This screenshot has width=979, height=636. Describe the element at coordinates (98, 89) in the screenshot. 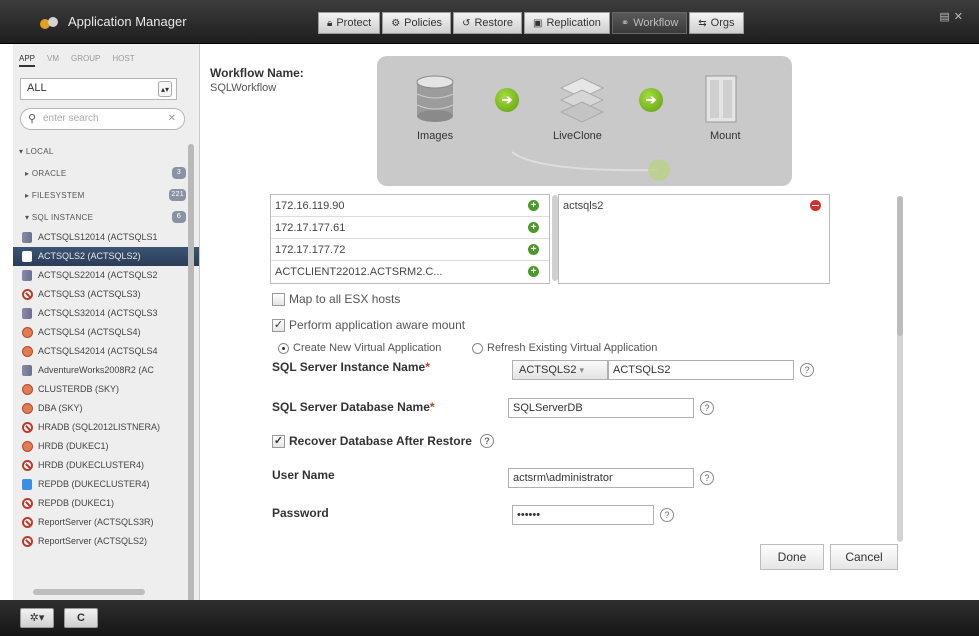

I see `filter-dropdown: ALL ▴▾` at that location.